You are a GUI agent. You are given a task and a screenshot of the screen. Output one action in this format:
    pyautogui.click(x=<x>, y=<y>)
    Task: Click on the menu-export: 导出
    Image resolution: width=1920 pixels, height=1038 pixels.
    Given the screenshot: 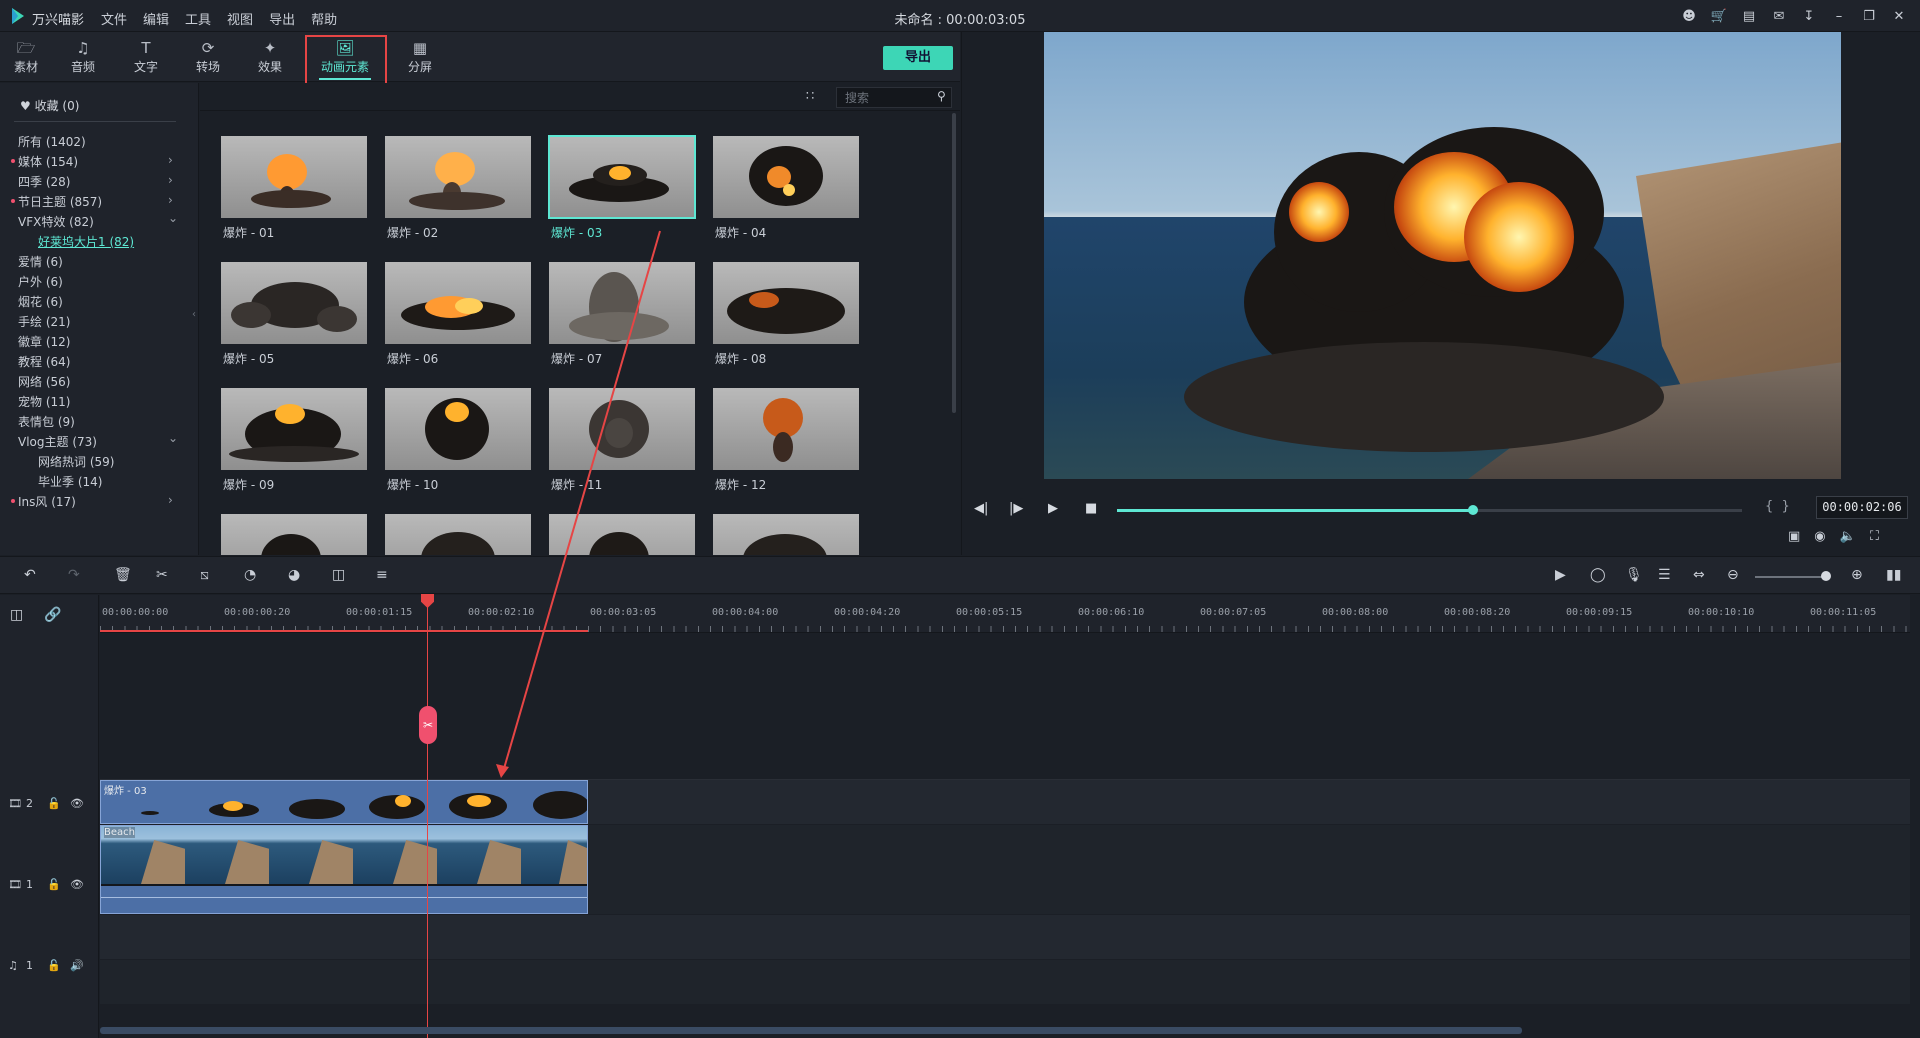 What is the action you would take?
    pyautogui.click(x=282, y=18)
    